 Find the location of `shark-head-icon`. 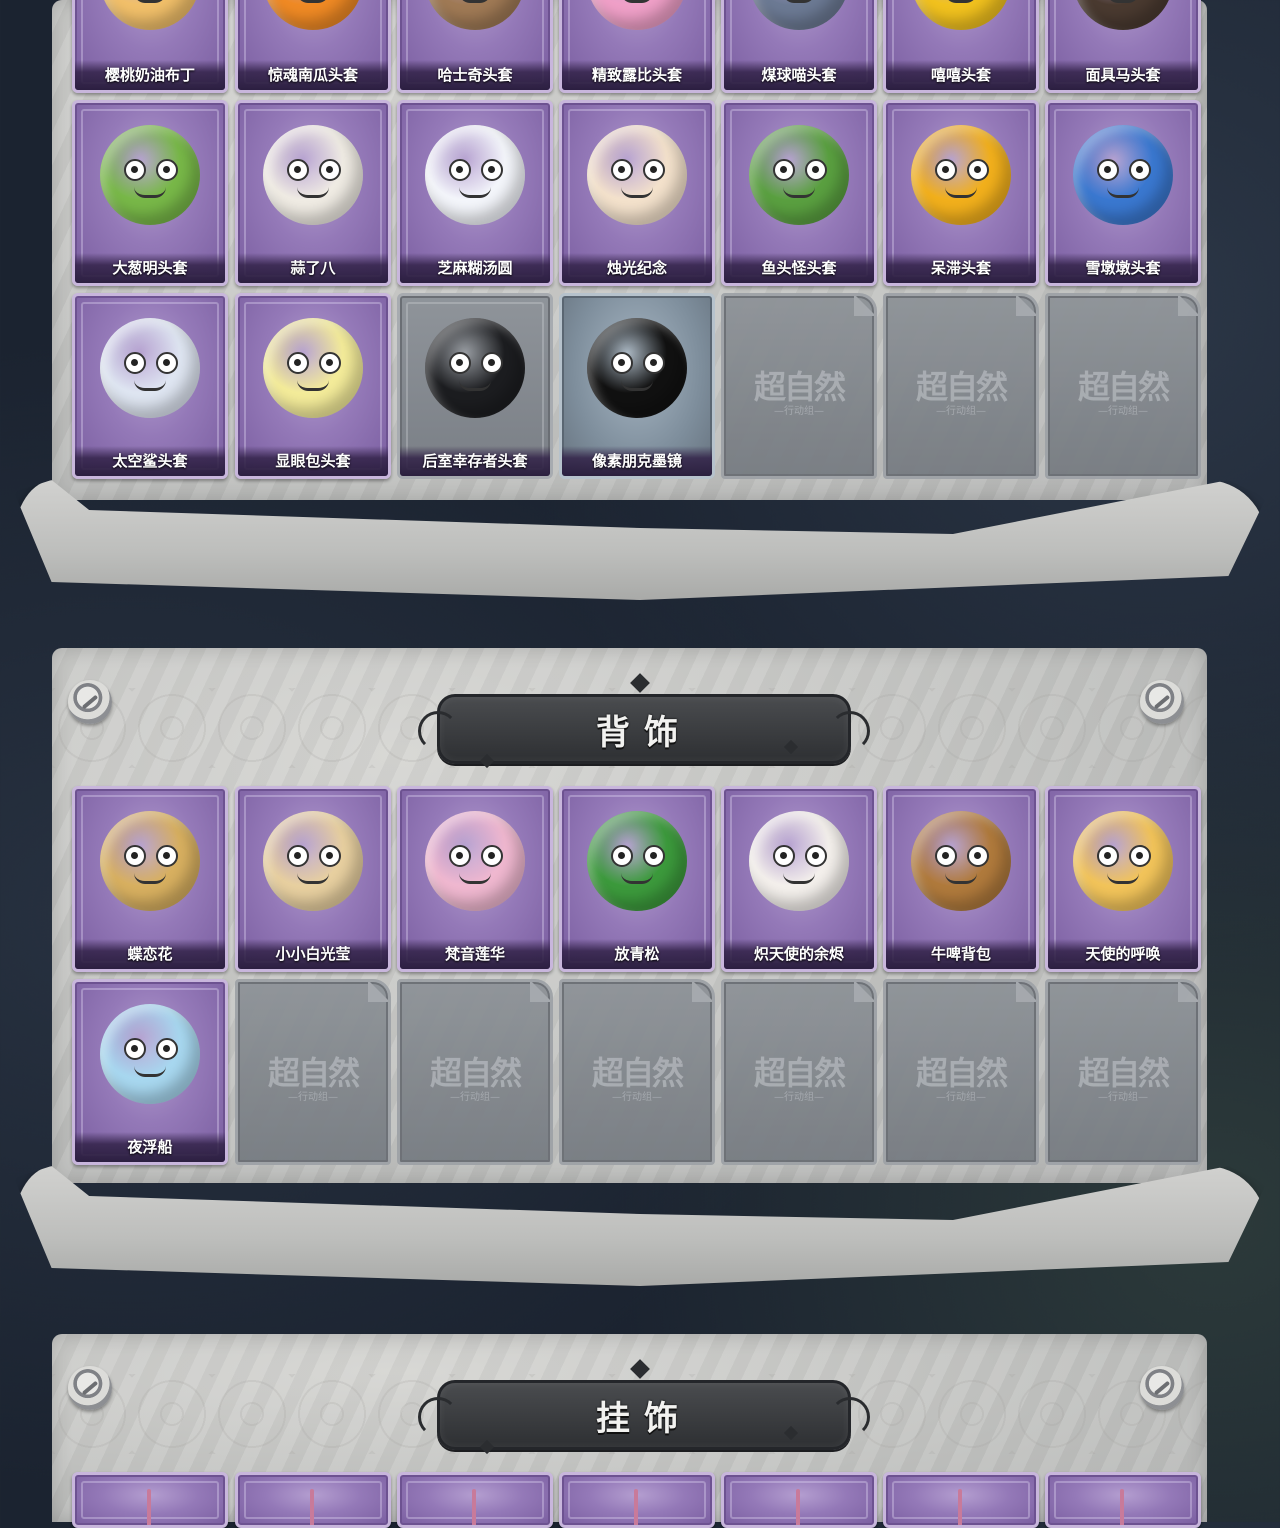

shark-head-icon is located at coordinates (150, 368).